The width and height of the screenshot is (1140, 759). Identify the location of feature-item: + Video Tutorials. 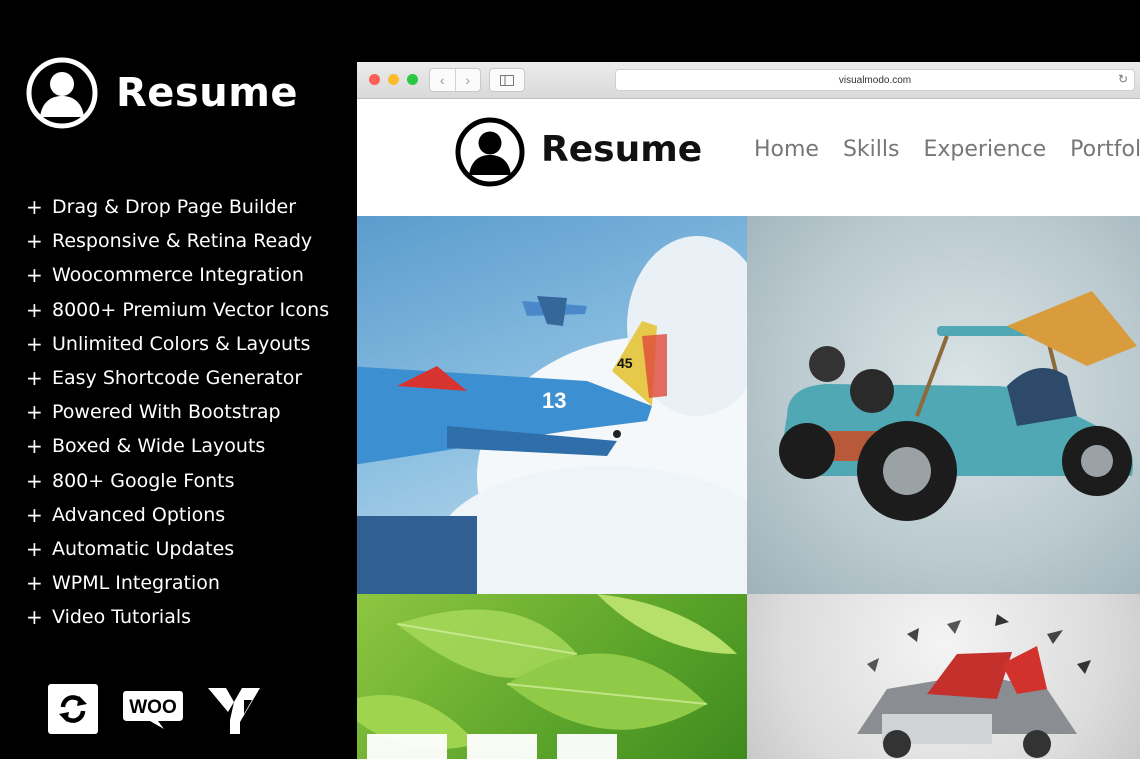
(109, 617).